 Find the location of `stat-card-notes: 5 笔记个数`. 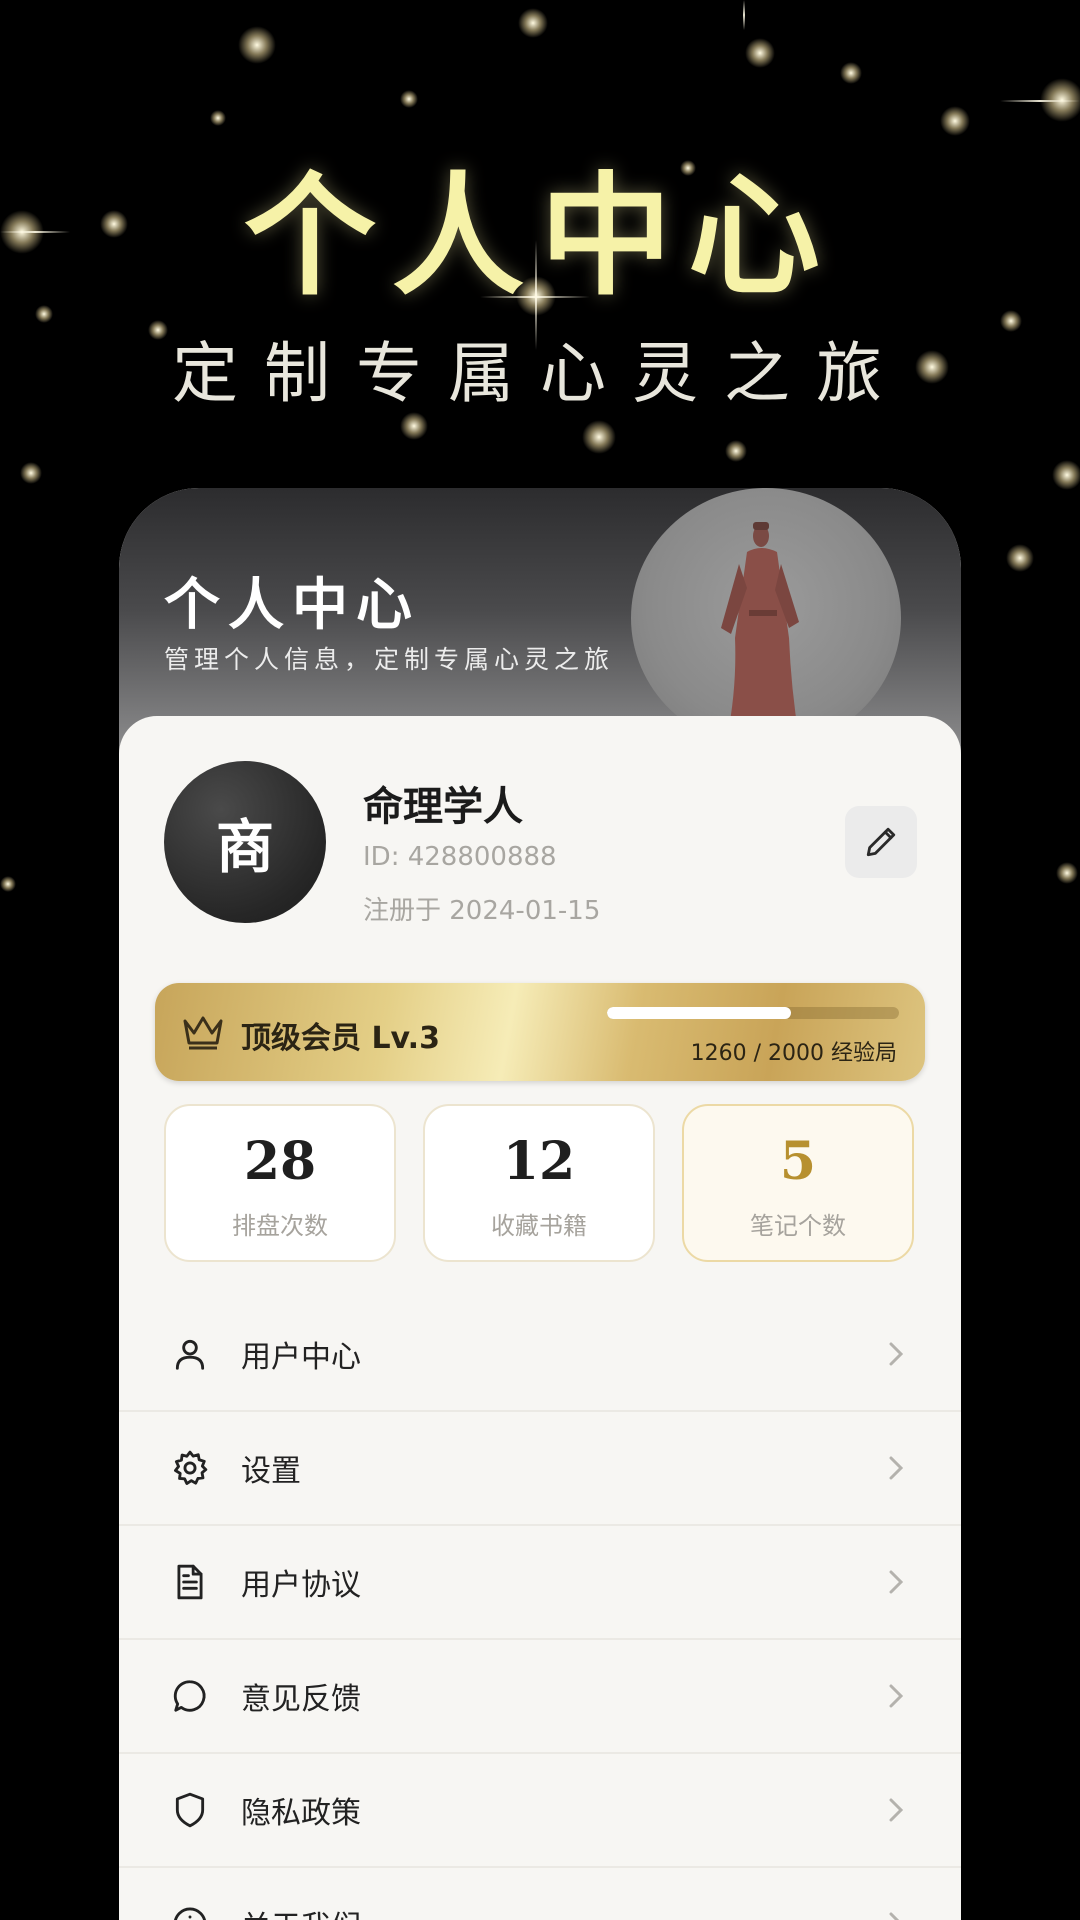

stat-card-notes: 5 笔记个数 is located at coordinates (798, 1183).